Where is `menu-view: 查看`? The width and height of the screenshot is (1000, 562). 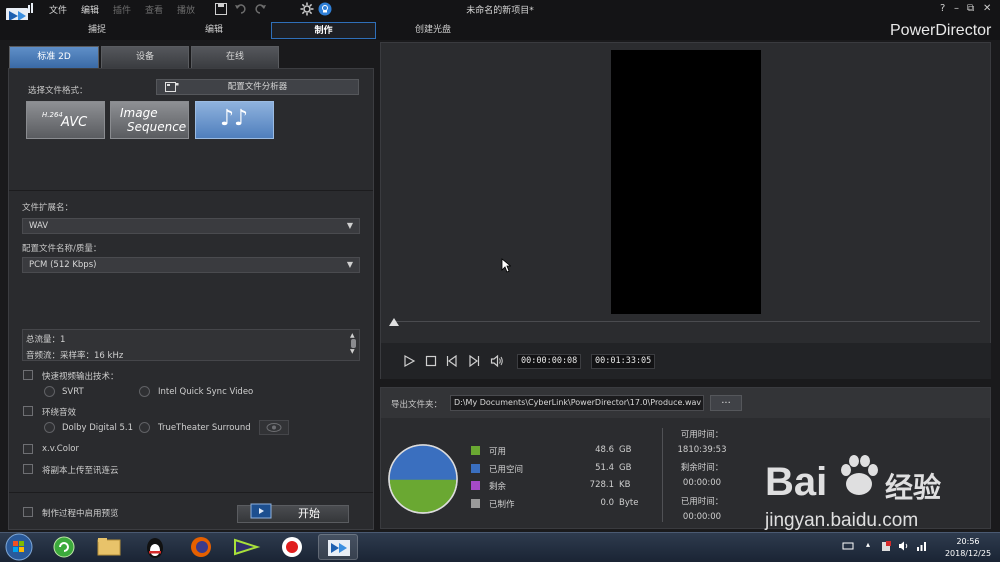
menu-view: 查看 is located at coordinates (154, 9).